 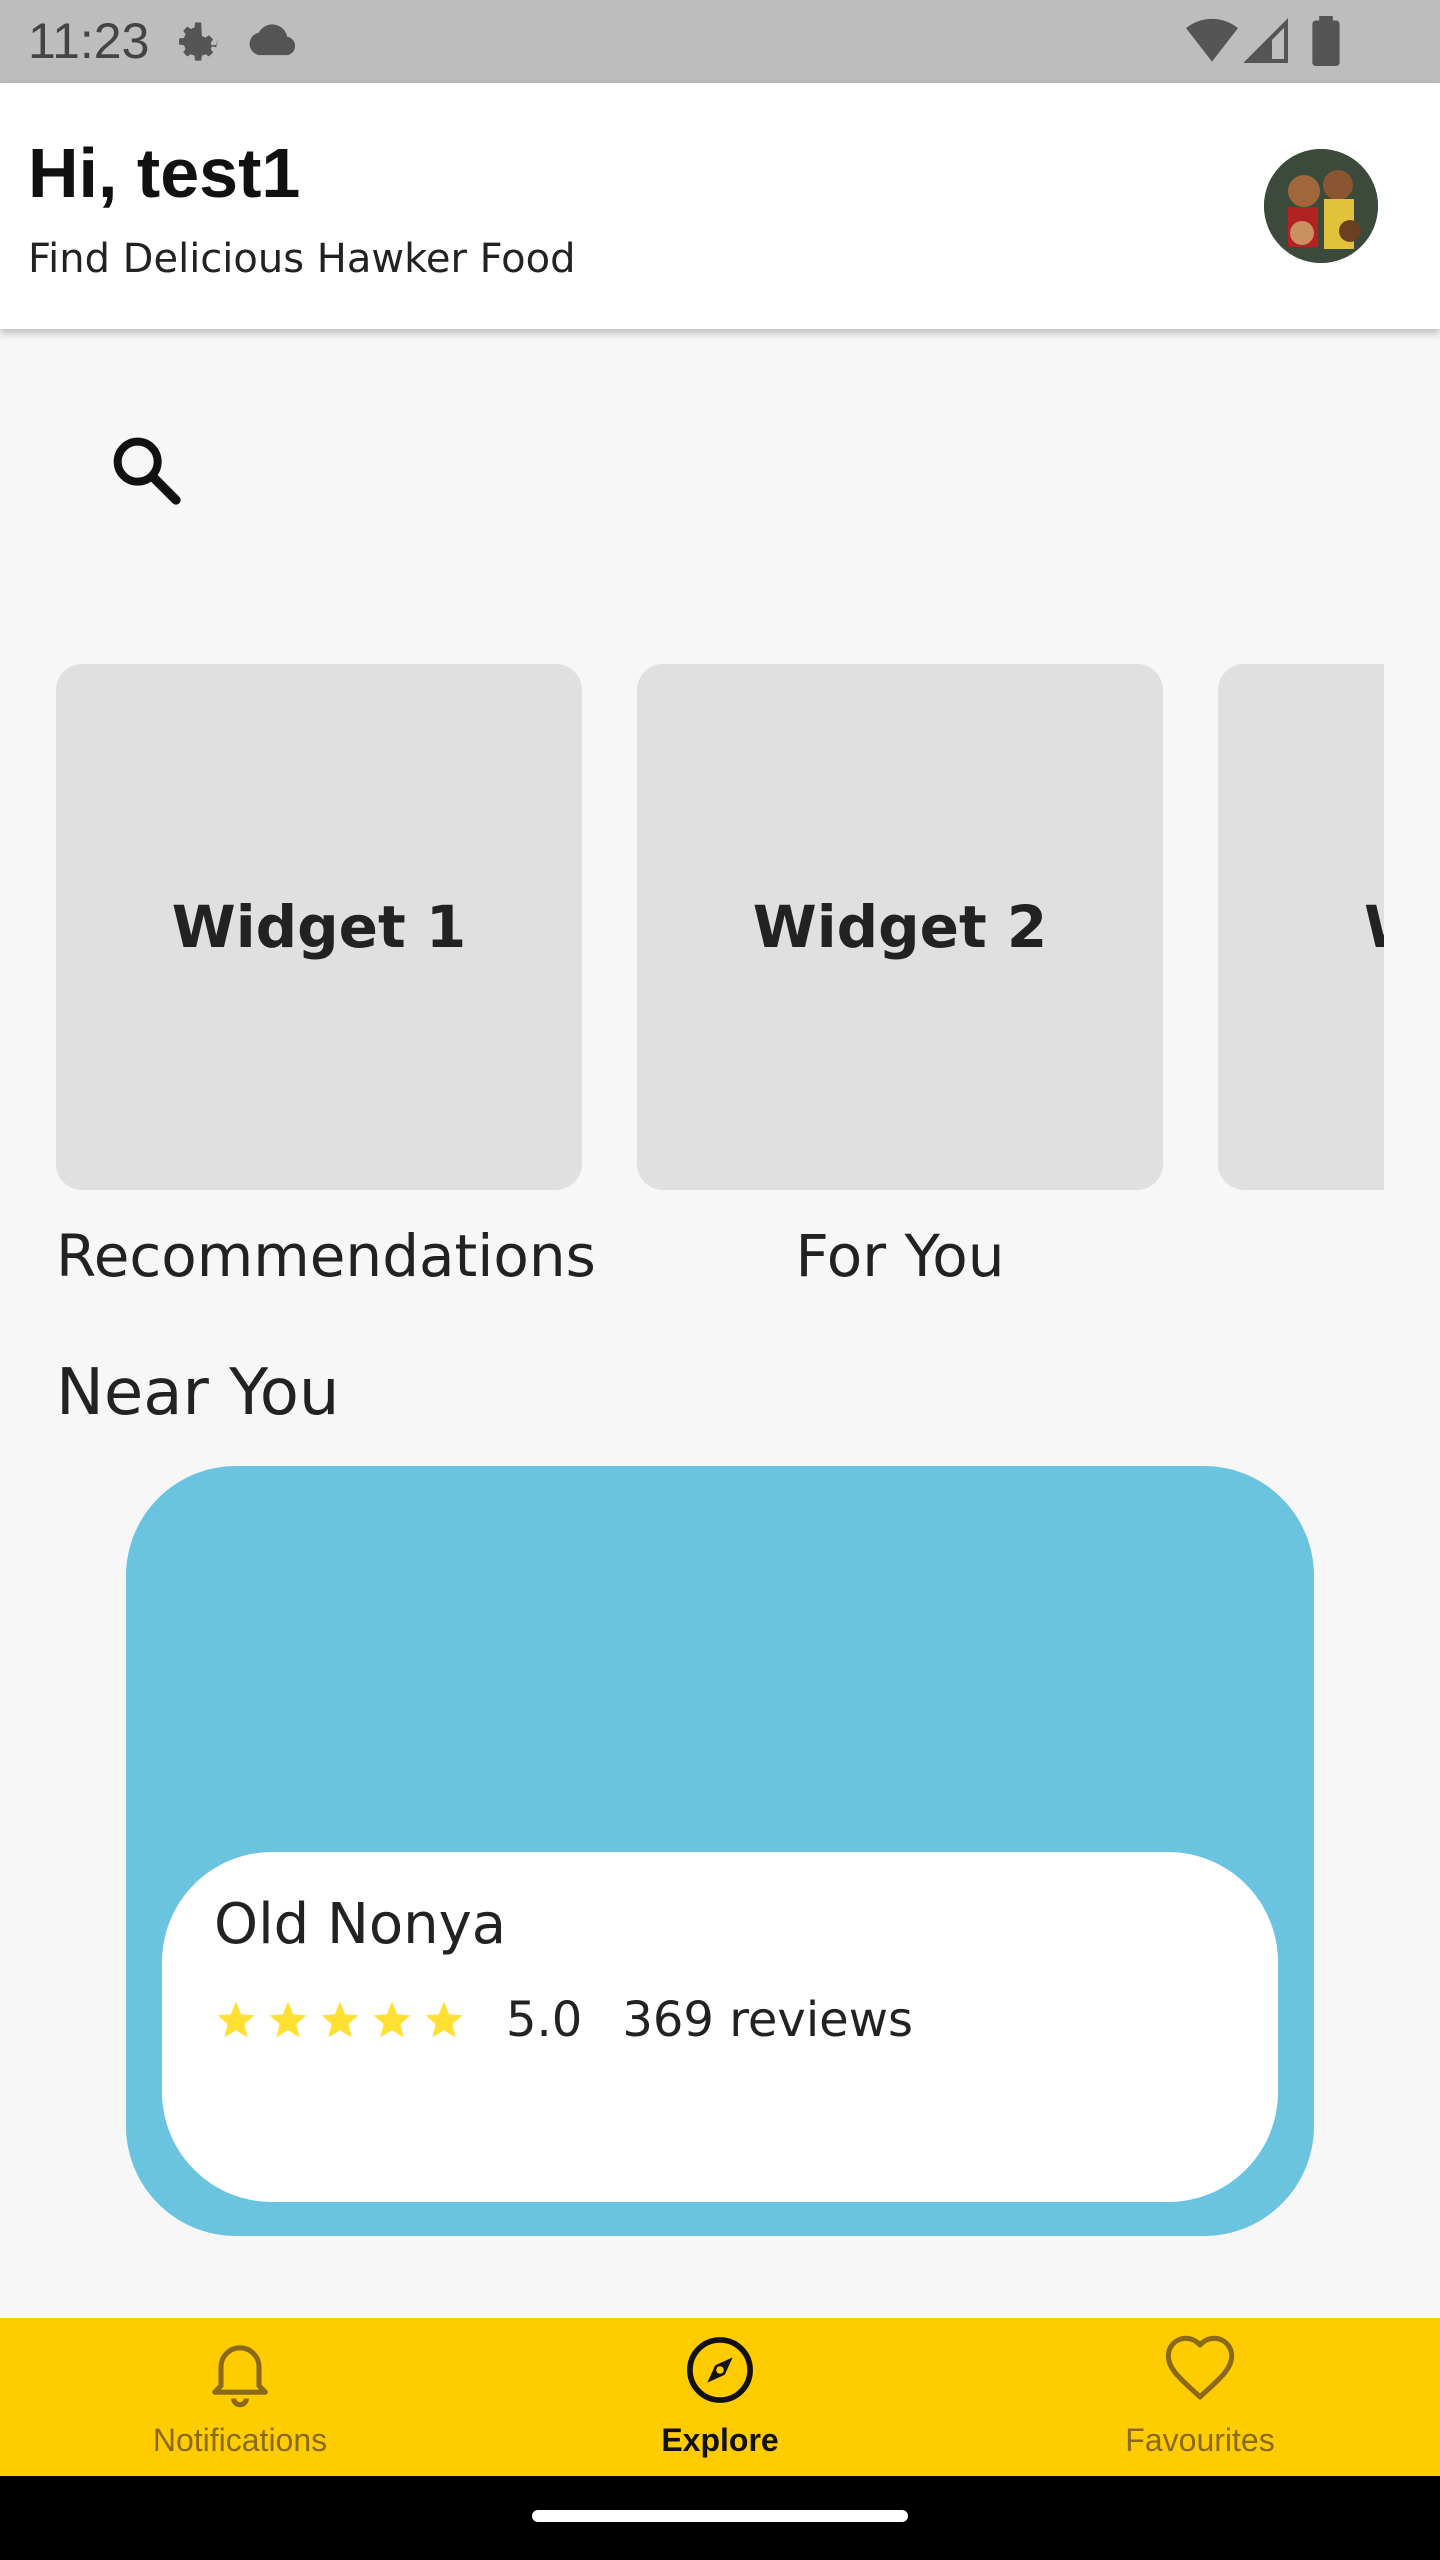 What do you see at coordinates (720, 2440) in the screenshot?
I see `nav-label-explore: Explore` at bounding box center [720, 2440].